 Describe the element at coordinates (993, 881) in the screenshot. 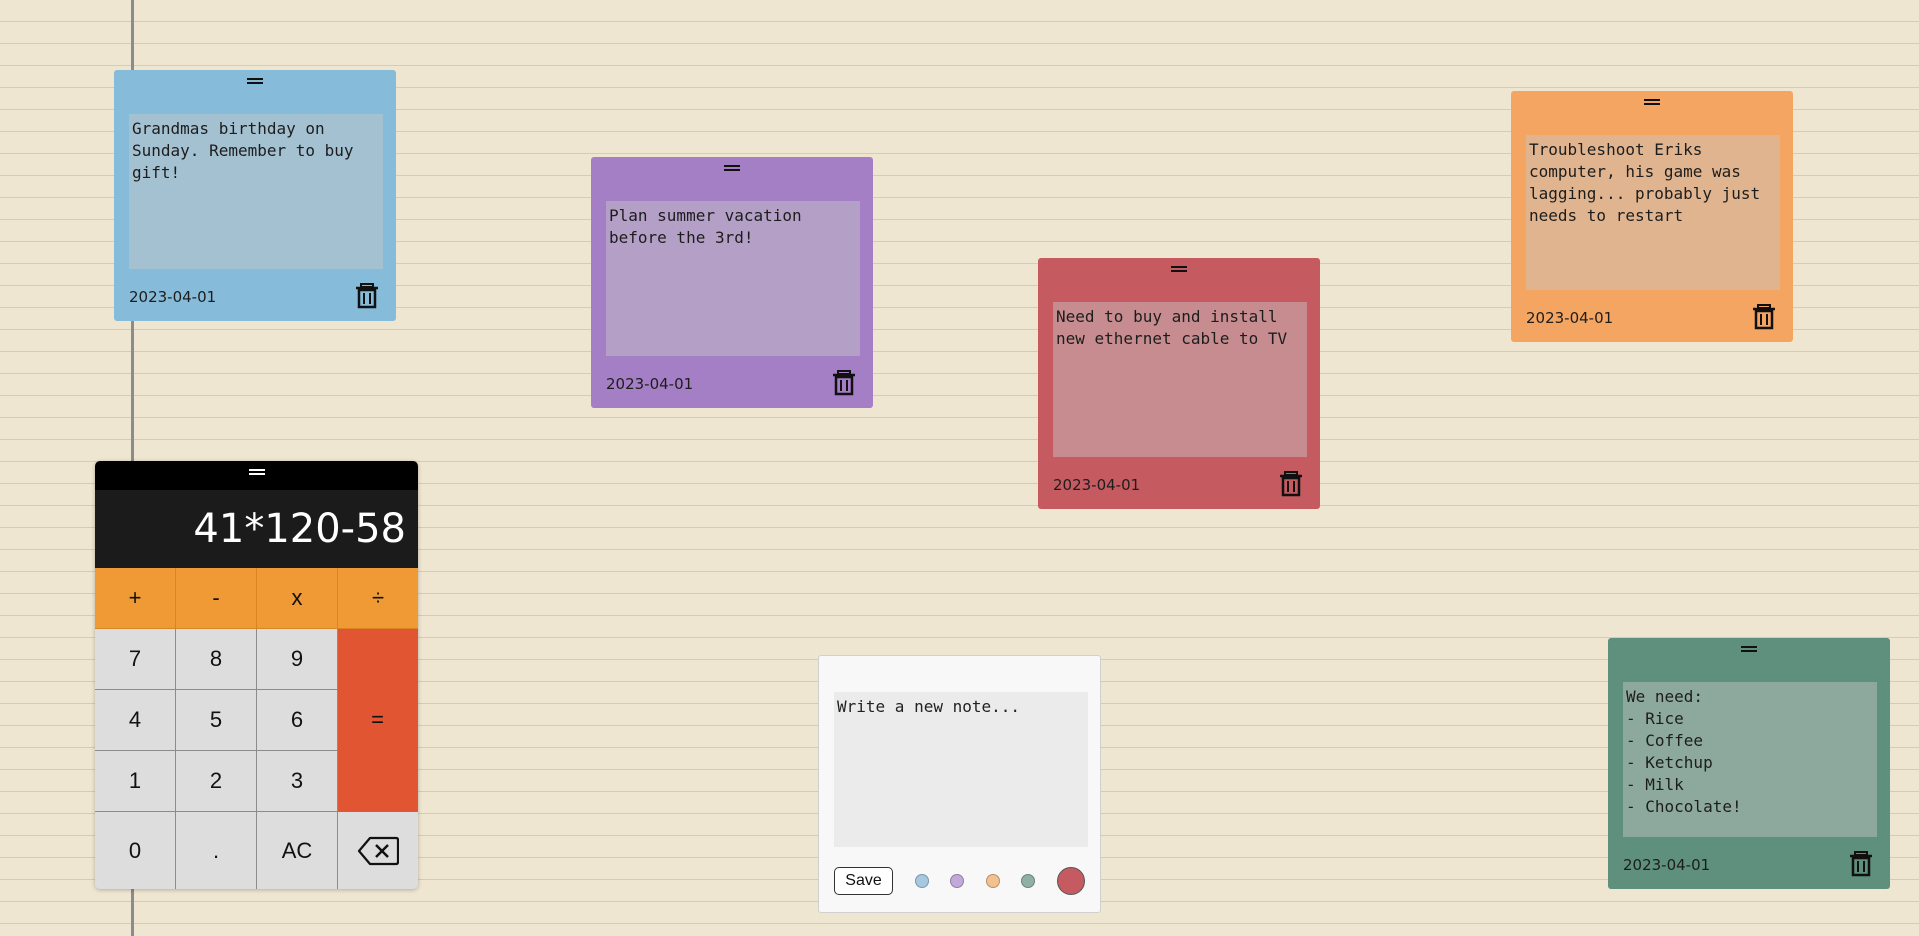

I see `color-swatch-orange` at that location.